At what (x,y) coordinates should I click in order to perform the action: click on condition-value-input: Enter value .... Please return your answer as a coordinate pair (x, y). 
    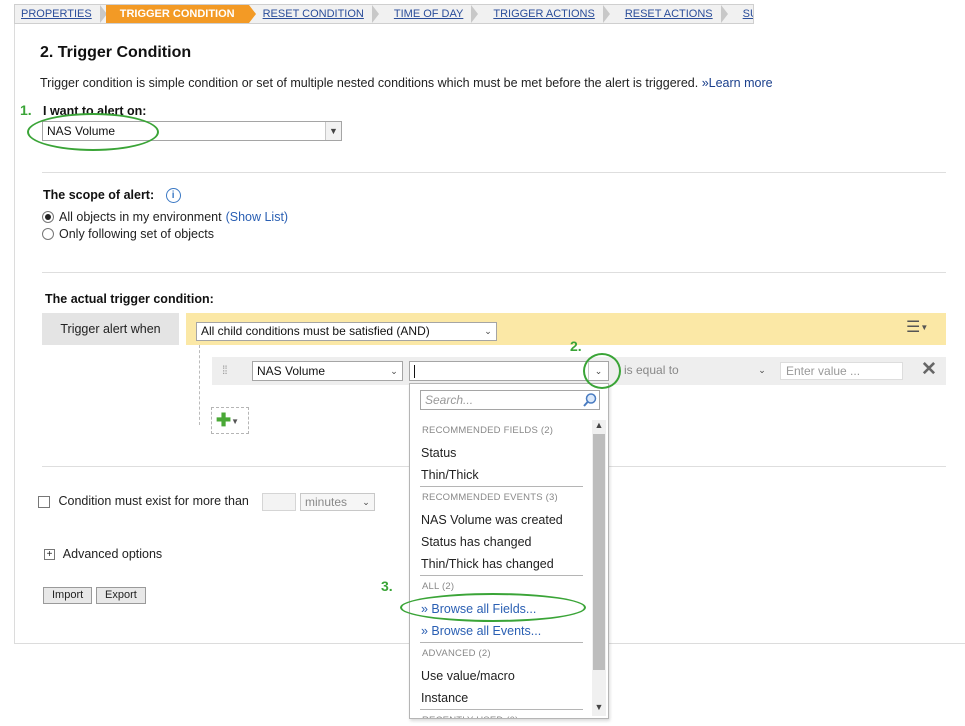
    Looking at the image, I should click on (841, 371).